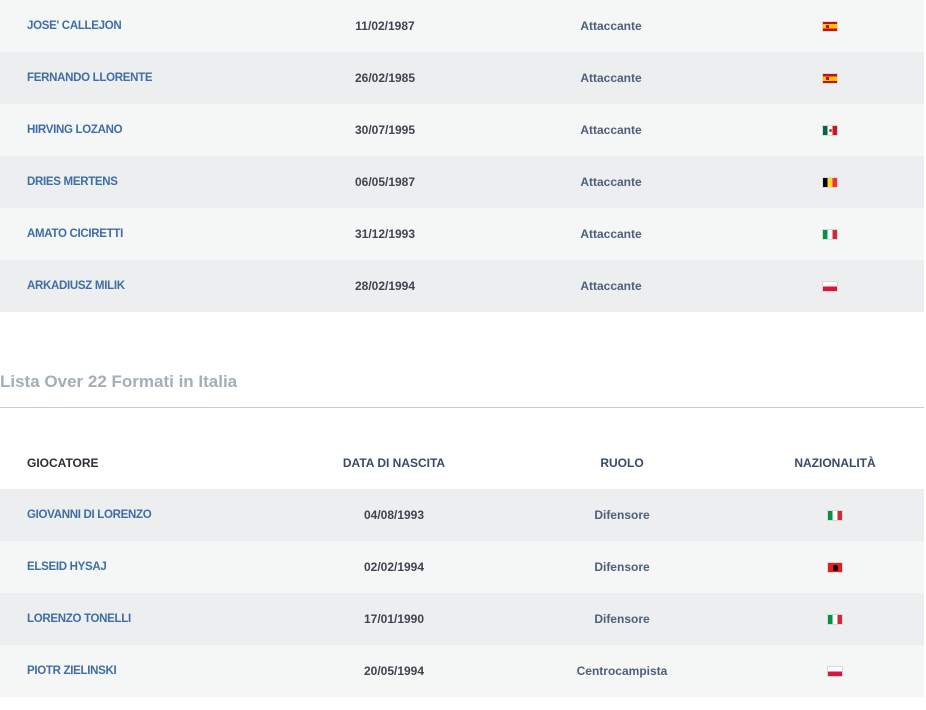 This screenshot has height=710, width=926. I want to click on section-divider, so click(462, 407).